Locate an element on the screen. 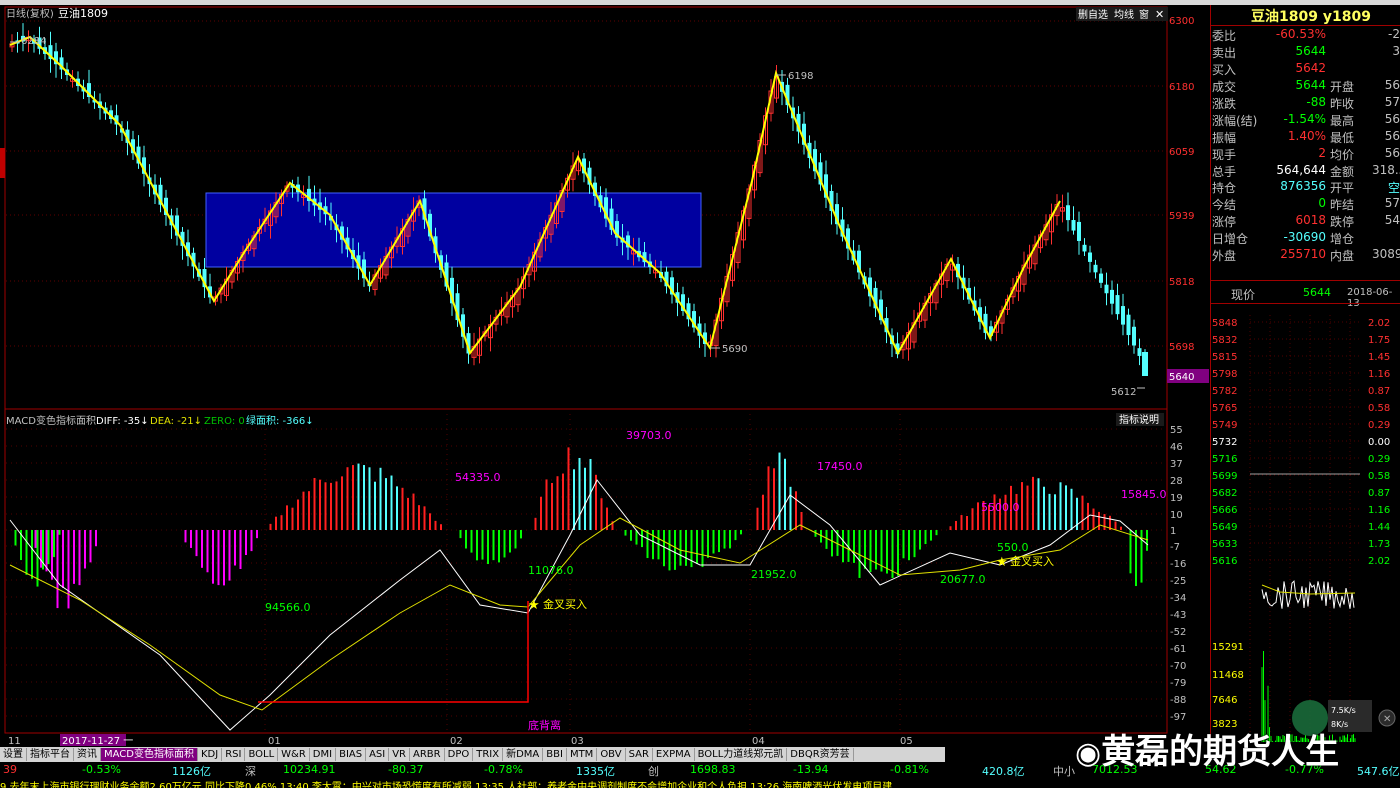  quote-row: 持仓 876356 开平 空 is located at coordinates (1306, 187).